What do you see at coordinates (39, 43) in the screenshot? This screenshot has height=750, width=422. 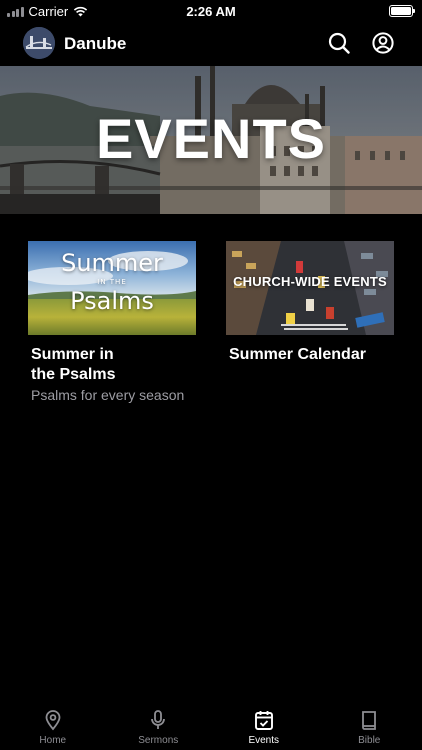 I see `bridge-logo-icon` at bounding box center [39, 43].